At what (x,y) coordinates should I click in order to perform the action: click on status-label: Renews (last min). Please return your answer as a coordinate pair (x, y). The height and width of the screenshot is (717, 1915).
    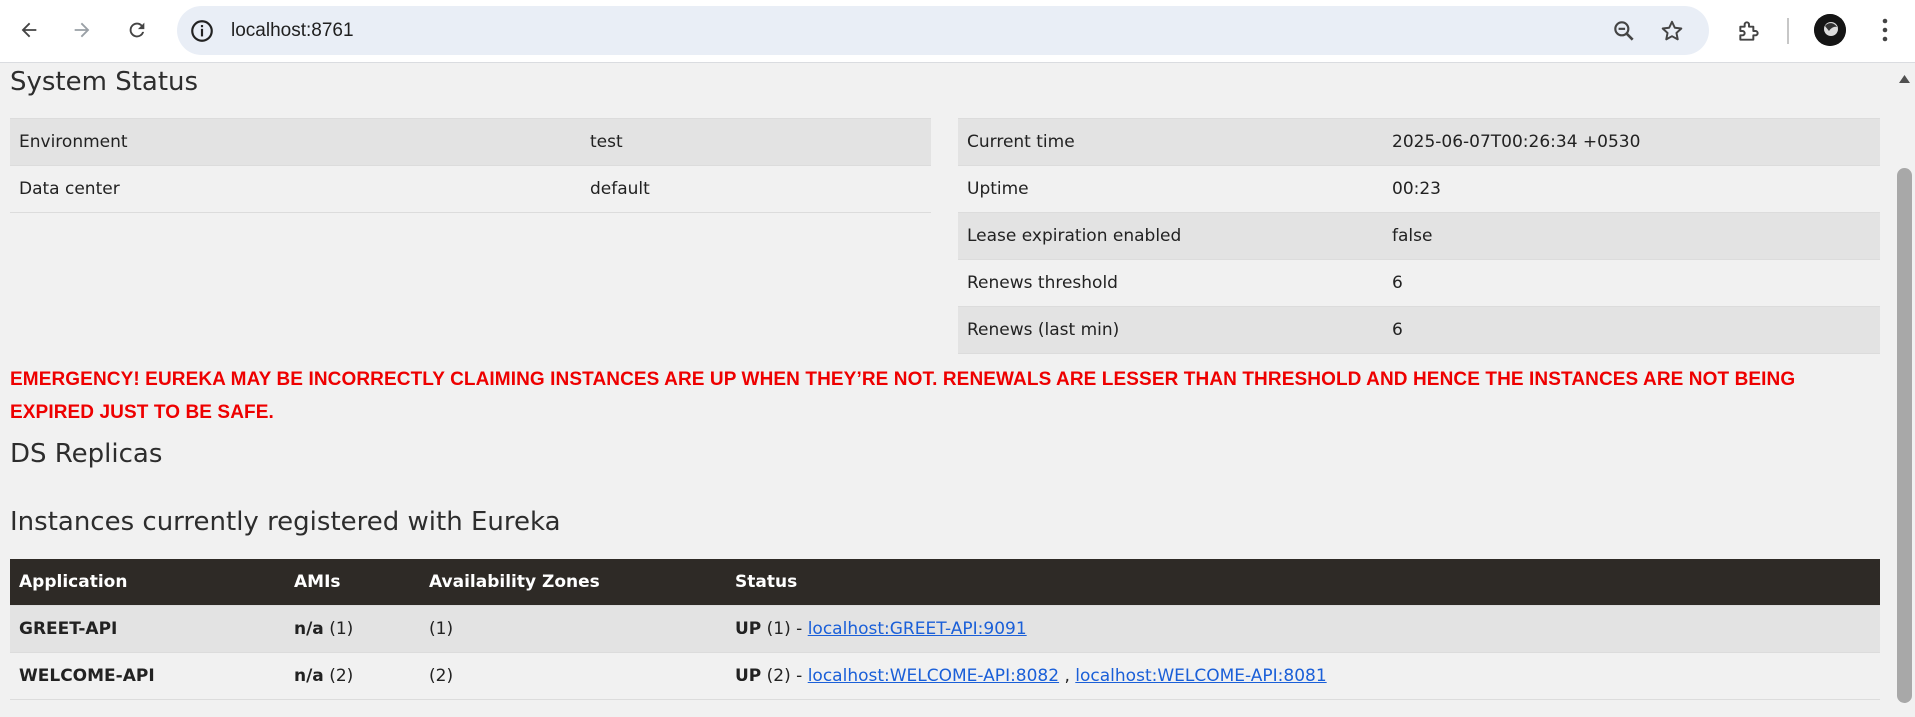
    Looking at the image, I should click on (1043, 330).